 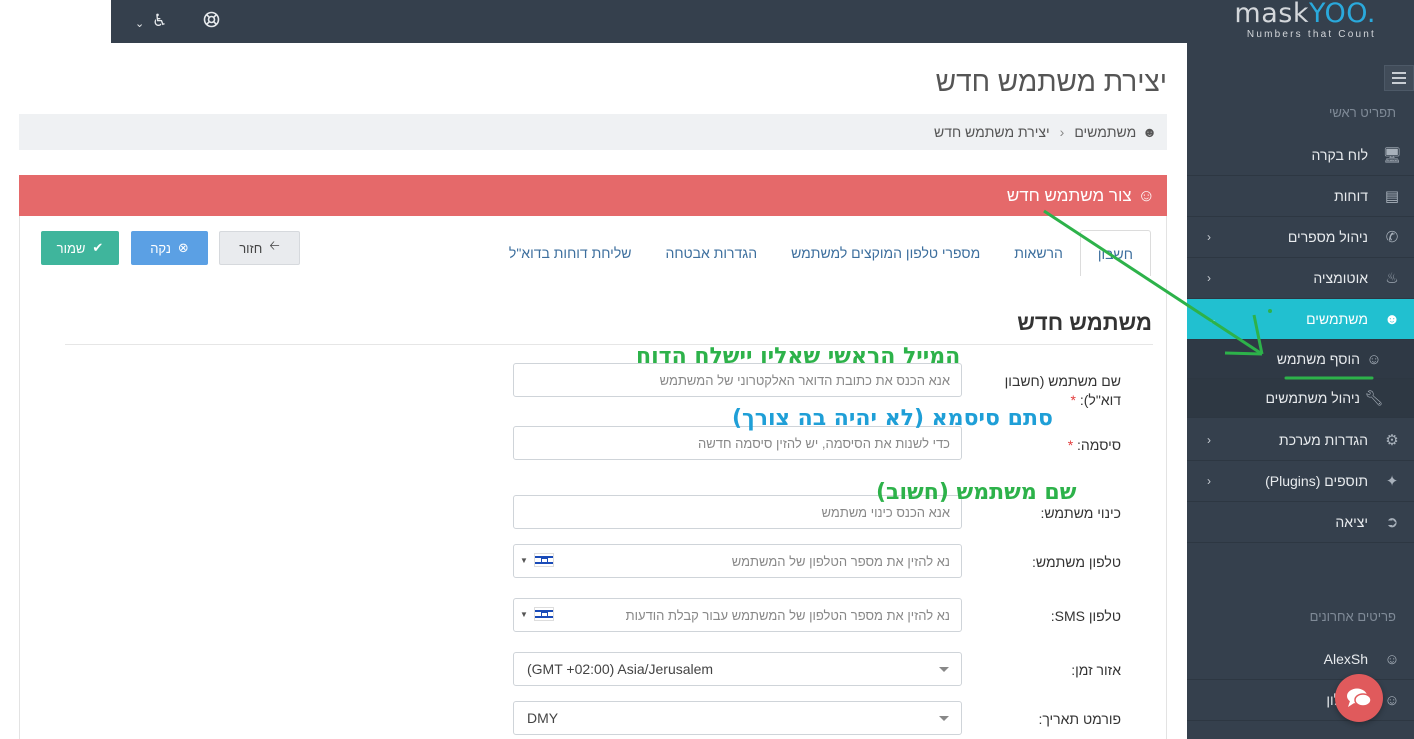 What do you see at coordinates (1085, 616) in the screenshot?
I see `sms-label: טלפון SMS:` at bounding box center [1085, 616].